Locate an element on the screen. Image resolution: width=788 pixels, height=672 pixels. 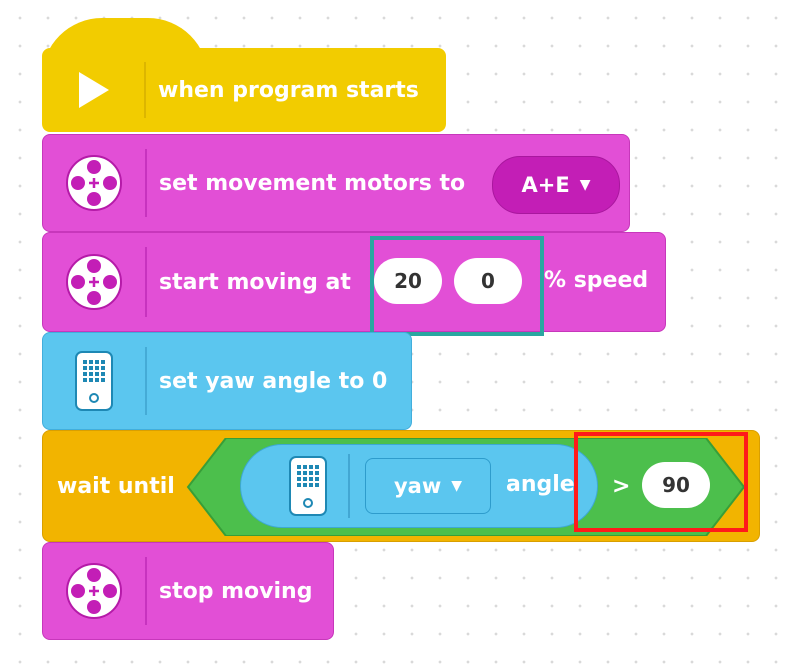
yaw-axis-dropdown: yaw ▼ is located at coordinates (428, 486).